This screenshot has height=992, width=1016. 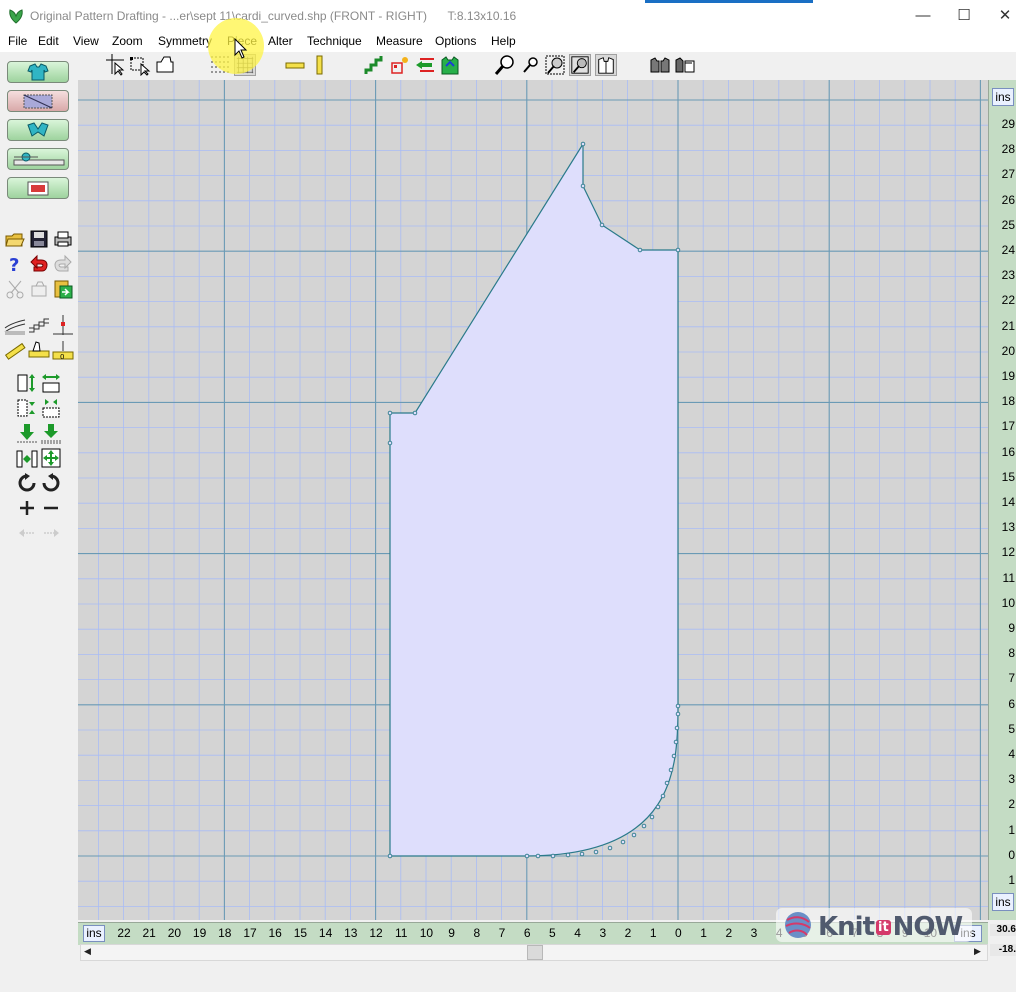 I want to click on menu-zoom: Zoom, so click(x=127, y=41).